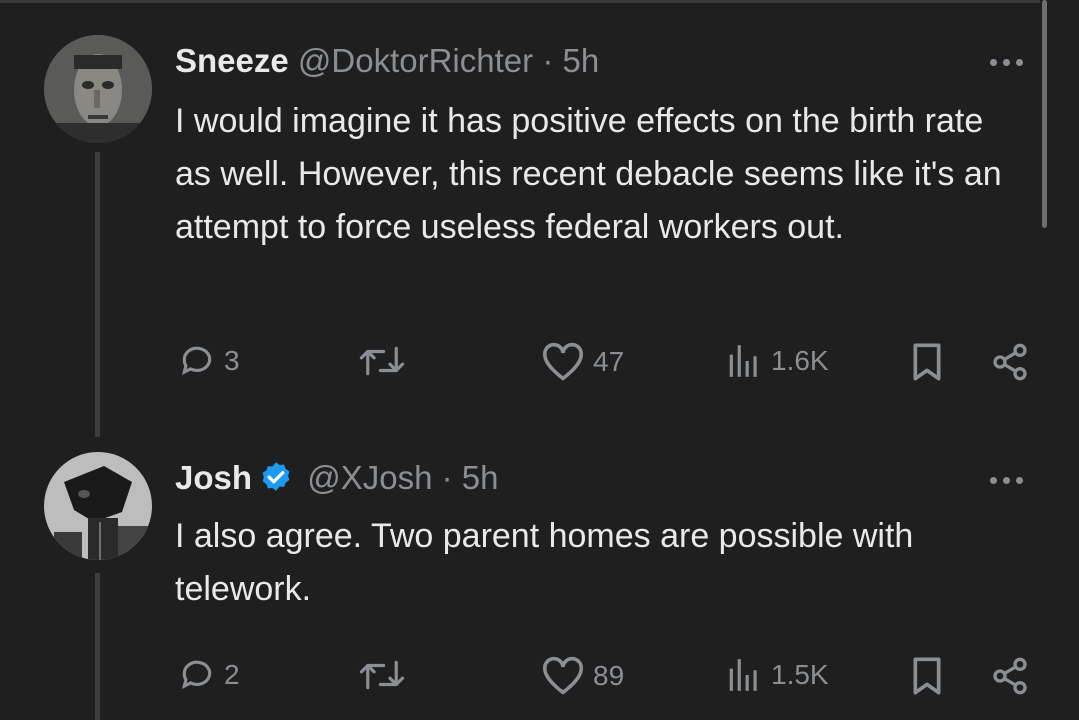 The width and height of the screenshot is (1079, 720). I want to click on like-button: 89, so click(582, 676).